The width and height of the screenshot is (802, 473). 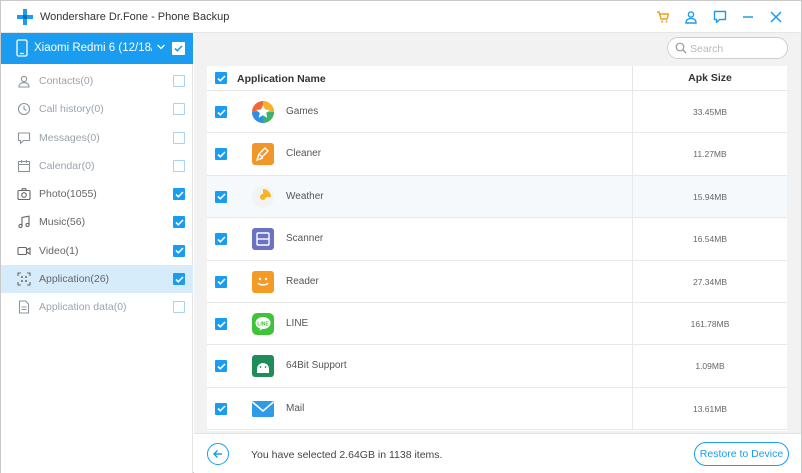 What do you see at coordinates (497, 366) in the screenshot?
I see `table-row: 64Bit Support 1.09MB` at bounding box center [497, 366].